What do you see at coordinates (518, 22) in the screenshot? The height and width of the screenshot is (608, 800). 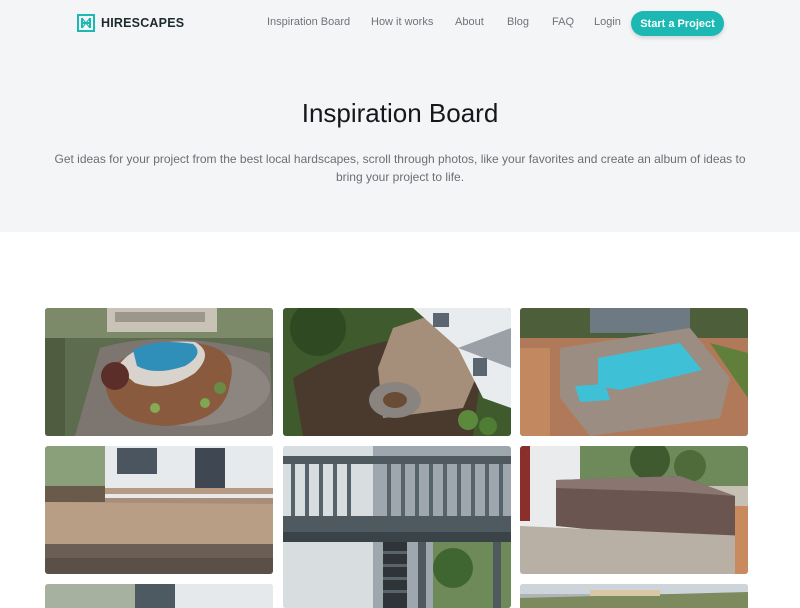 I see `nav-blog: Blog` at bounding box center [518, 22].